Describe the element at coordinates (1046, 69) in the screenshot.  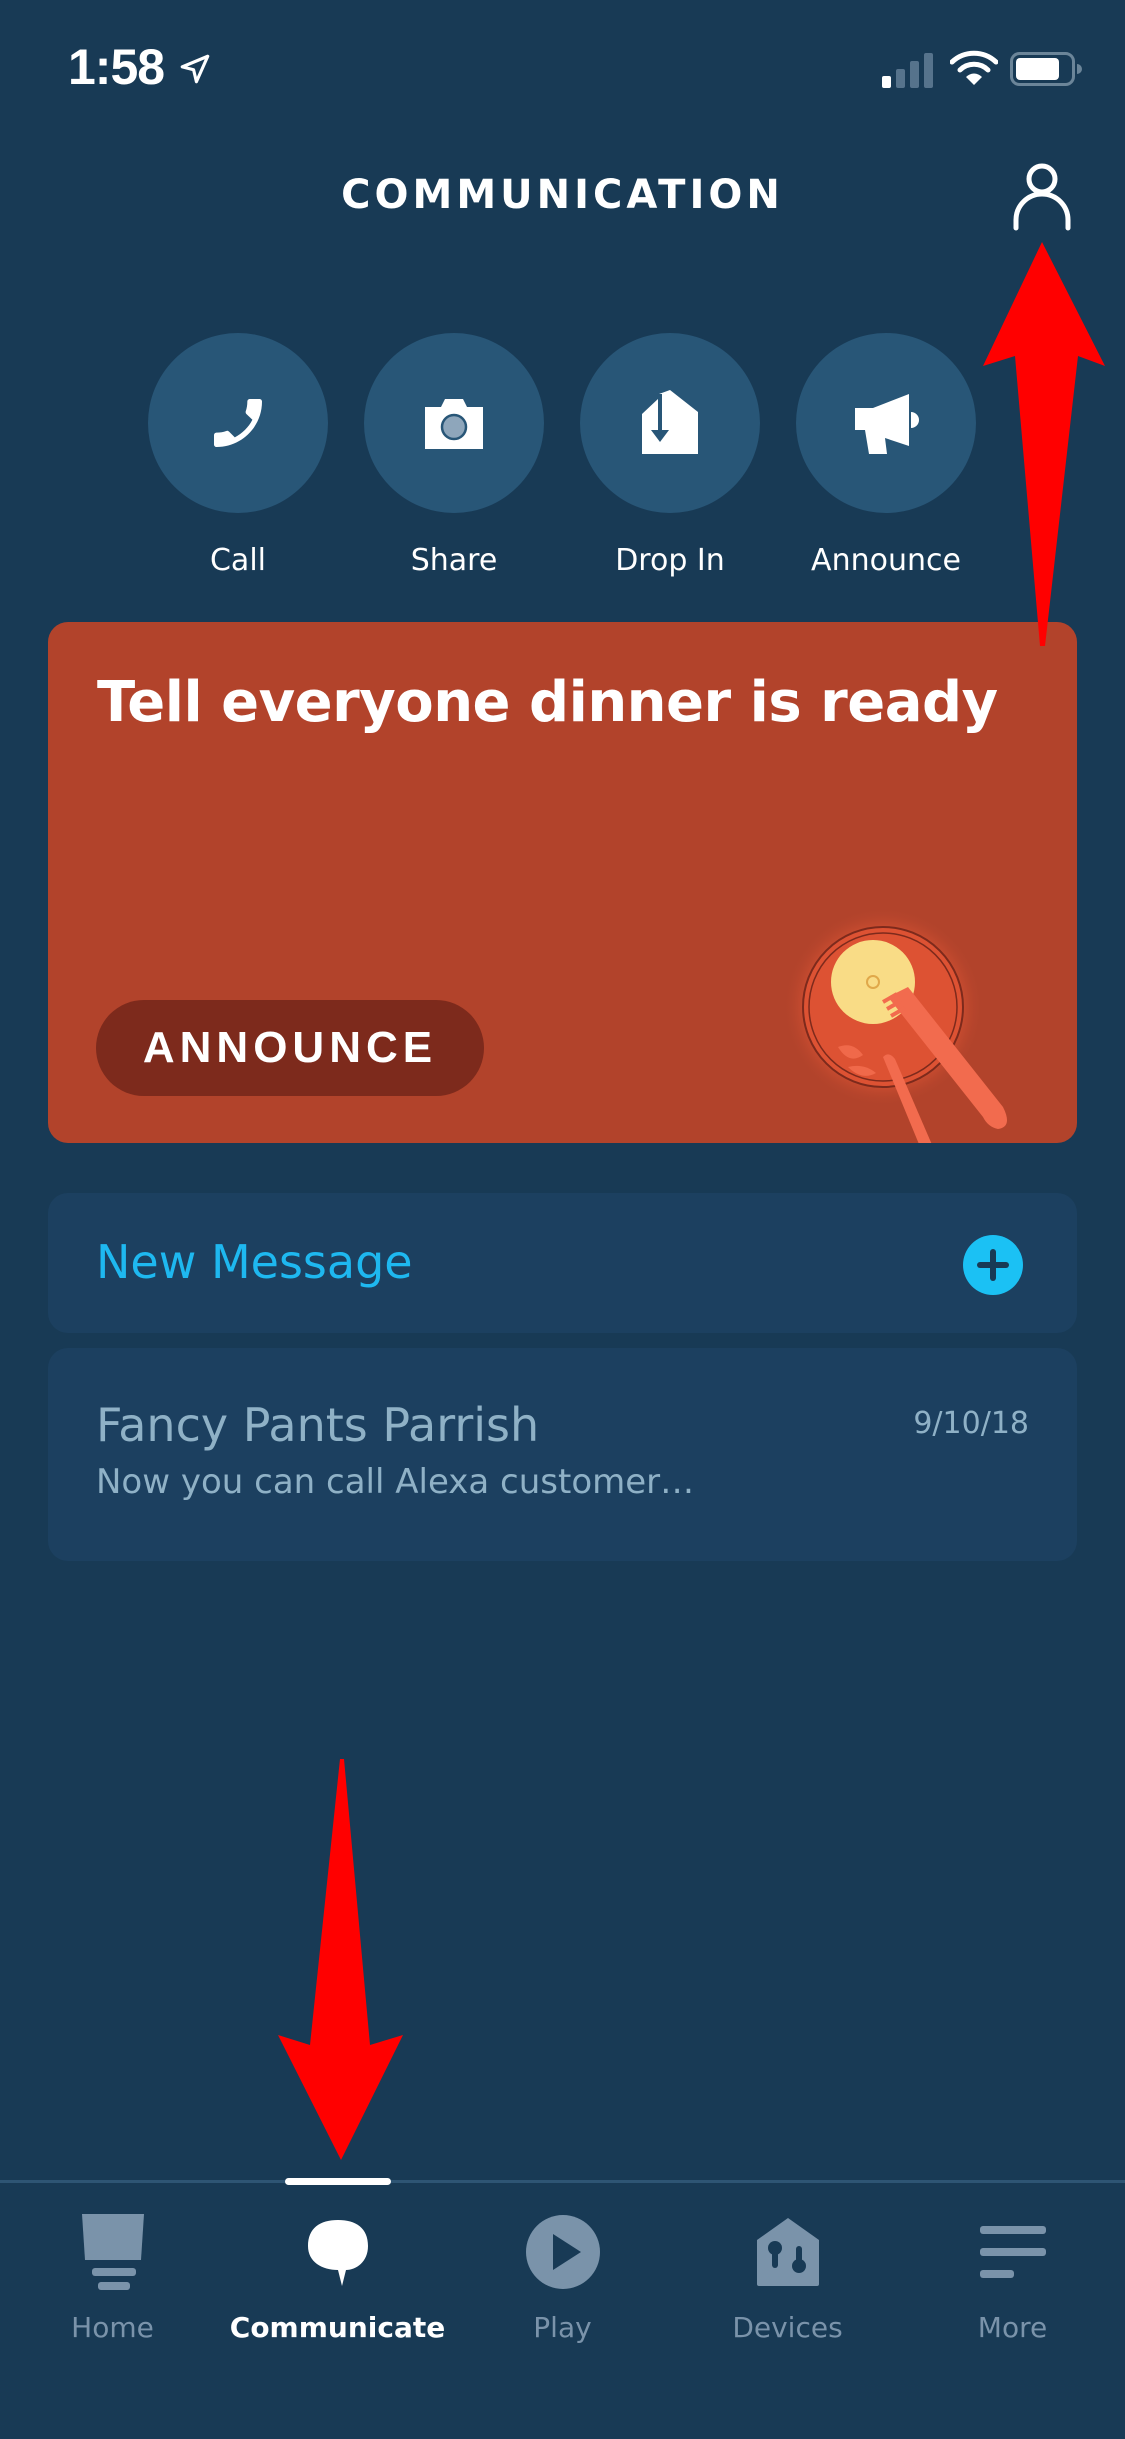
I see `battery-icon` at that location.